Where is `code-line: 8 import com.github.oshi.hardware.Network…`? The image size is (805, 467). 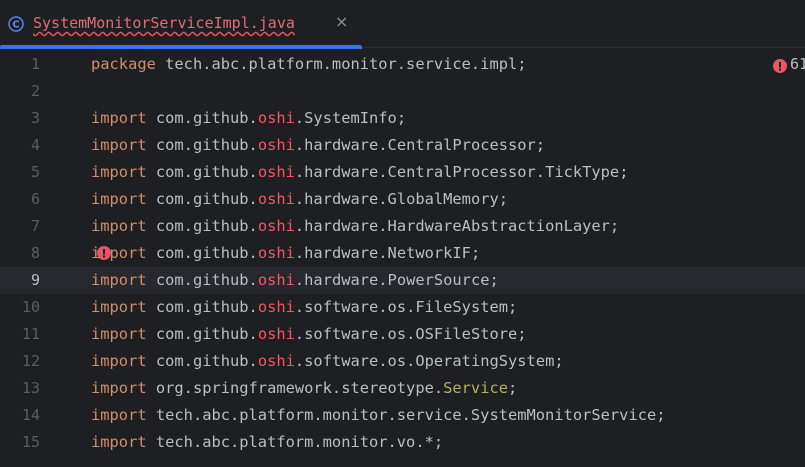 code-line: 8 import com.github.oshi.hardware.Network… is located at coordinates (402, 253).